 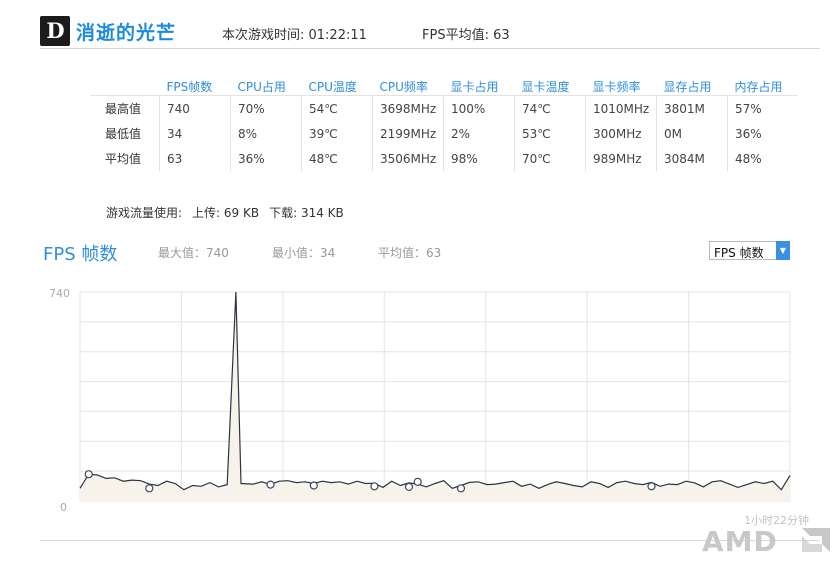 I want to click on stats-cell: 48%, so click(x=762, y=158).